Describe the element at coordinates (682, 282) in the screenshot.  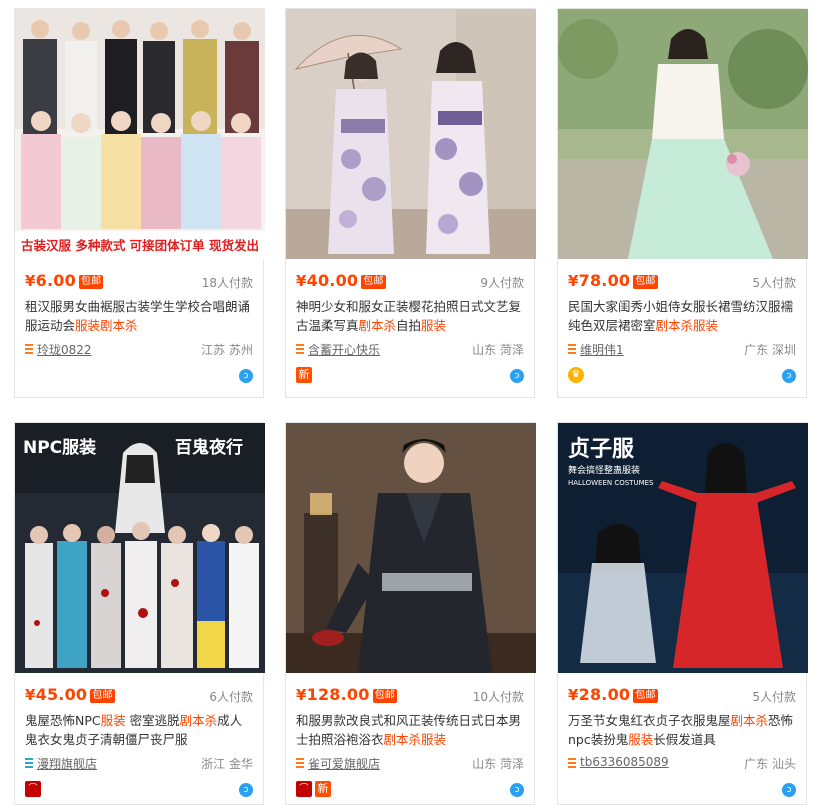
I see `price-row: ¥78.00 包邮 5人付款` at that location.